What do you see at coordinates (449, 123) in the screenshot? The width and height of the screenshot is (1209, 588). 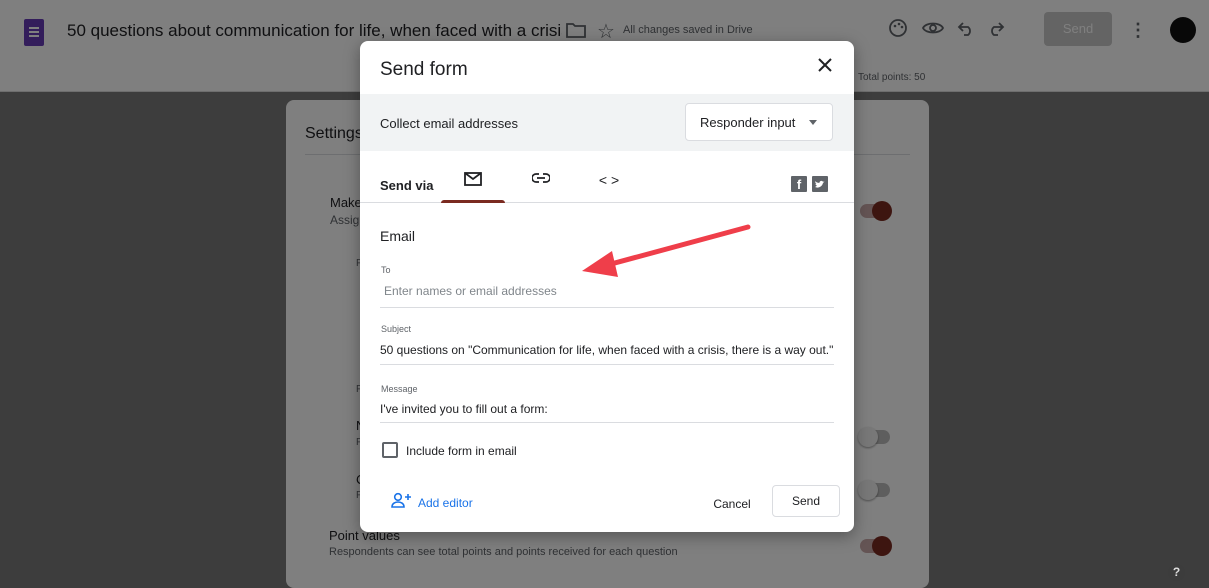 I see `collect-email-label: Collect email addresses` at bounding box center [449, 123].